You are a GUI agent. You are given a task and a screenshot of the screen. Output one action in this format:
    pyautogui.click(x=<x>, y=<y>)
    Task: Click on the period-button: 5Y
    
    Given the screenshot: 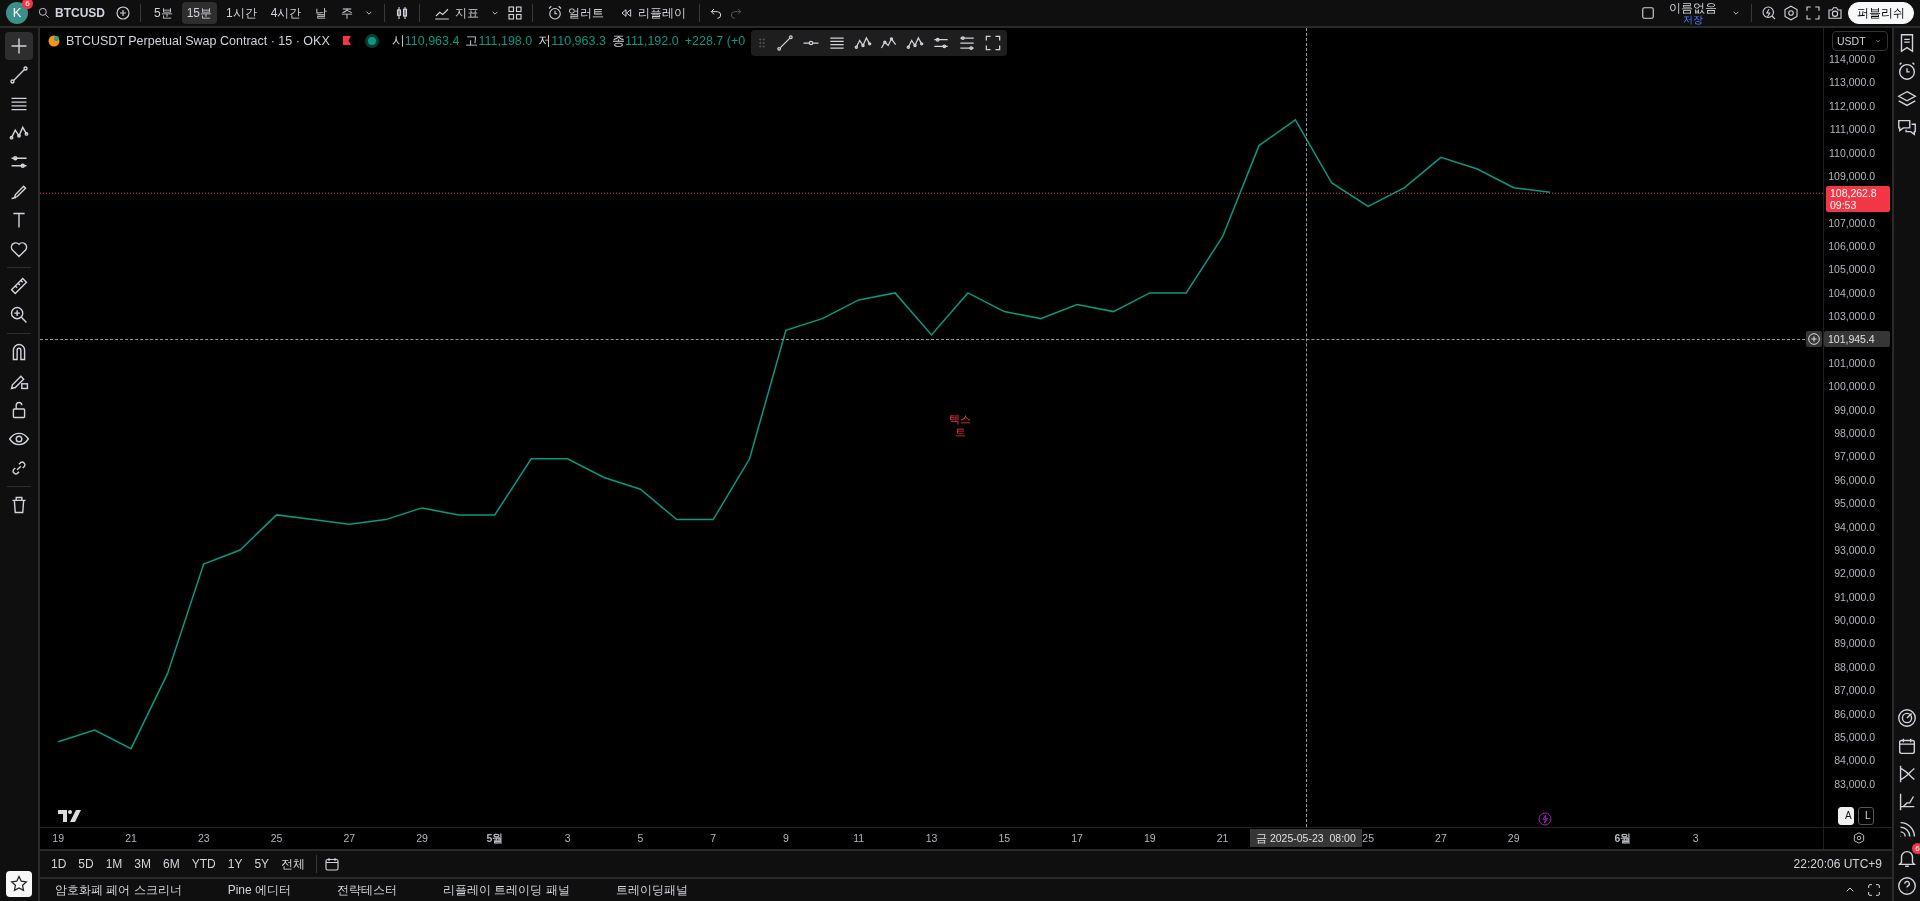 What is the action you would take?
    pyautogui.click(x=262, y=864)
    